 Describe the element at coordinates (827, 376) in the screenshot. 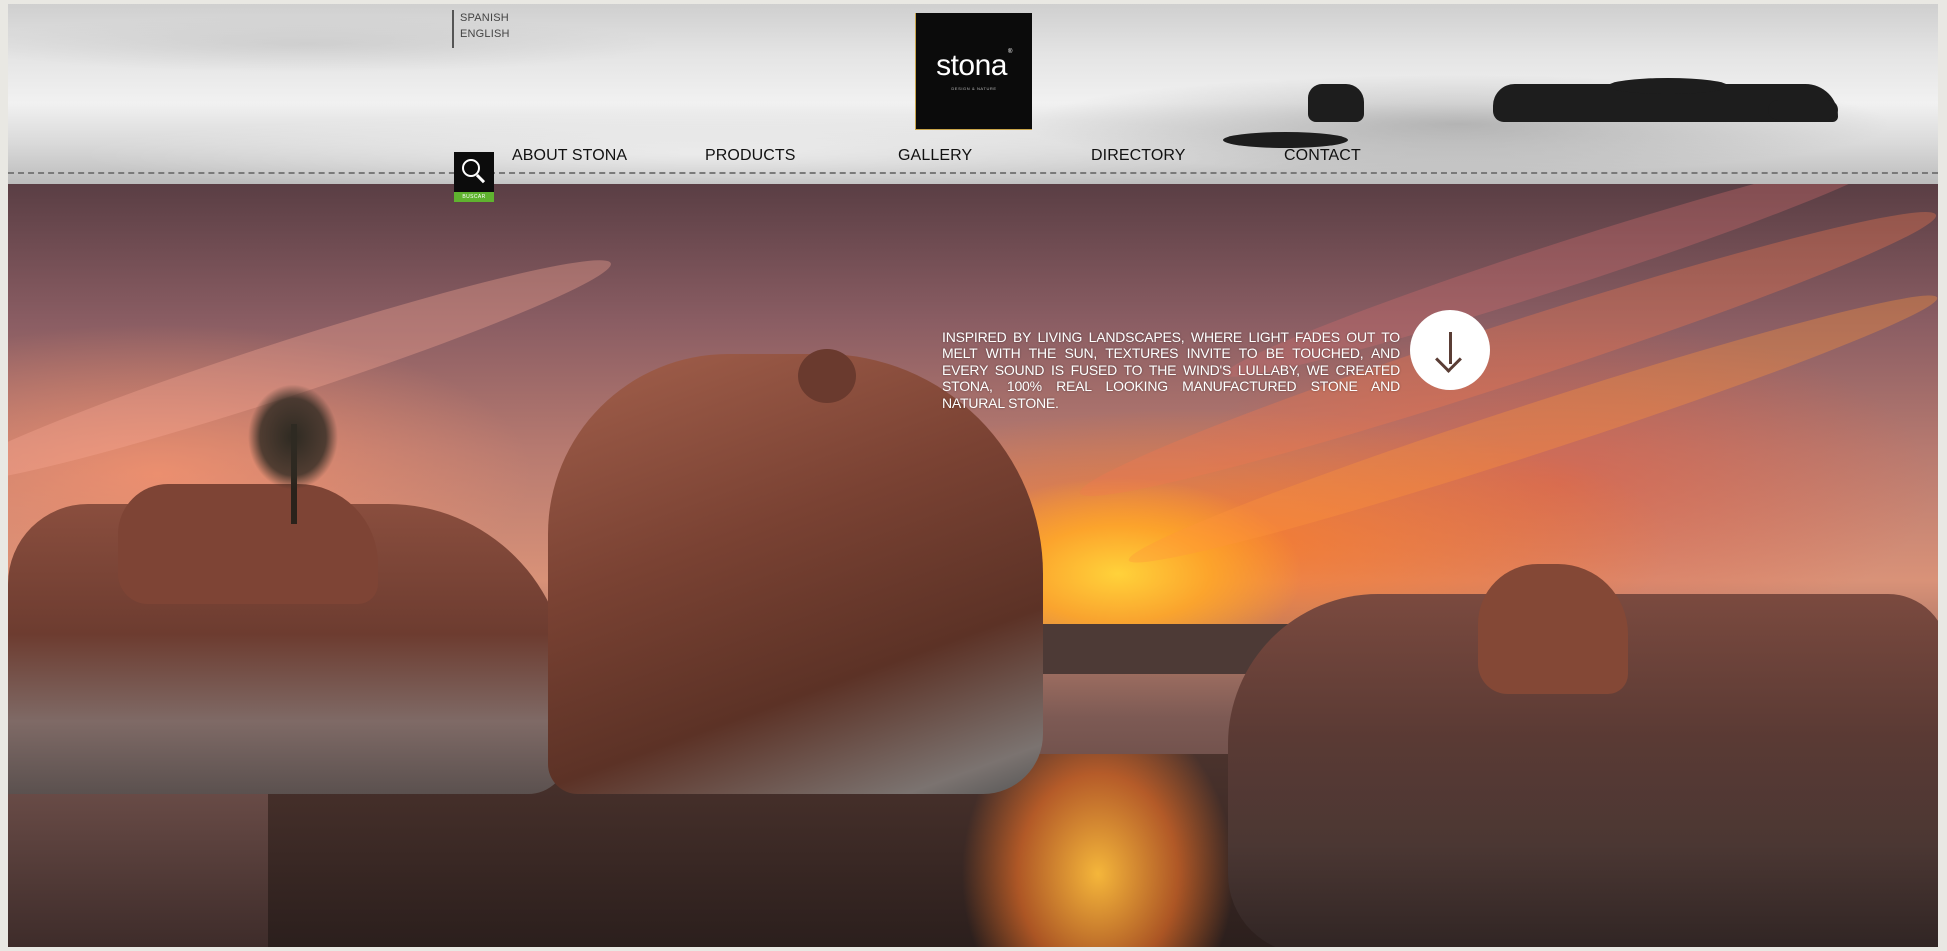

I see `balanced-boulder` at that location.